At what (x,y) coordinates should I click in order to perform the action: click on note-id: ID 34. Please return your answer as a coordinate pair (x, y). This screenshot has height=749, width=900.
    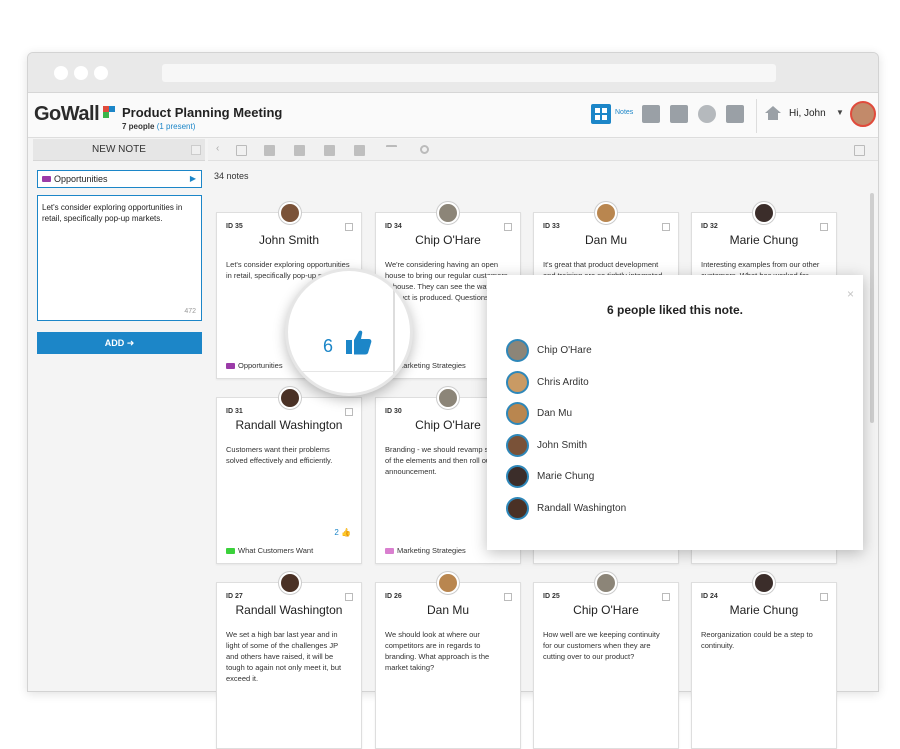
    Looking at the image, I should click on (393, 226).